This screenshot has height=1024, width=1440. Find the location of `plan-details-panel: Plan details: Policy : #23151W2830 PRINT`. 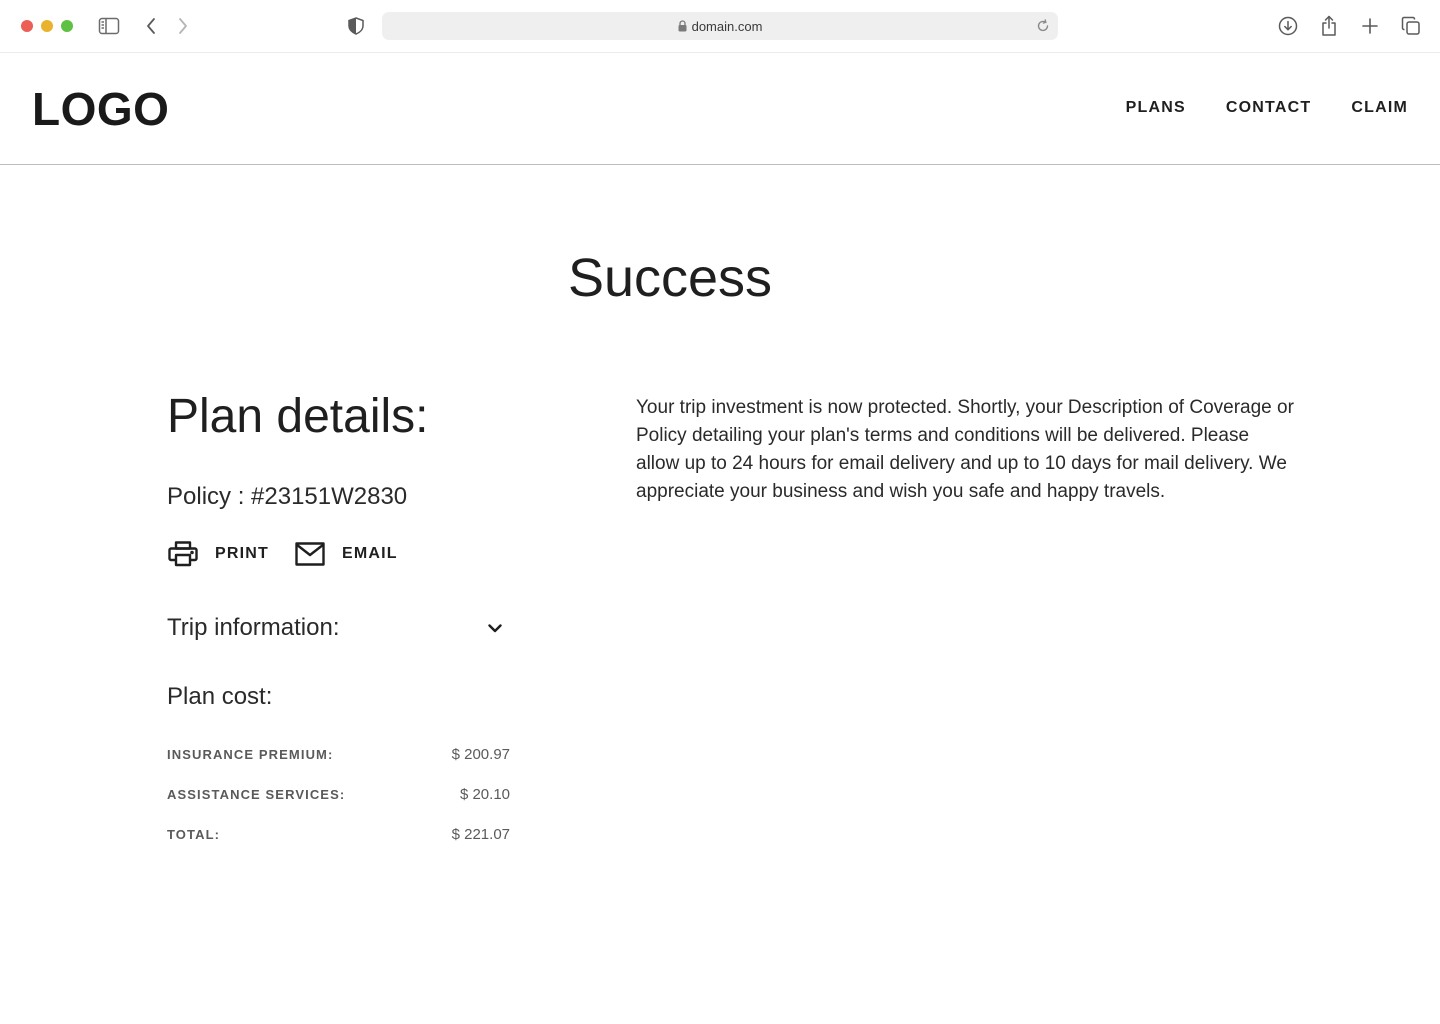

plan-details-panel: Plan details: Policy : #23151W2830 PRINT is located at coordinates (339, 621).